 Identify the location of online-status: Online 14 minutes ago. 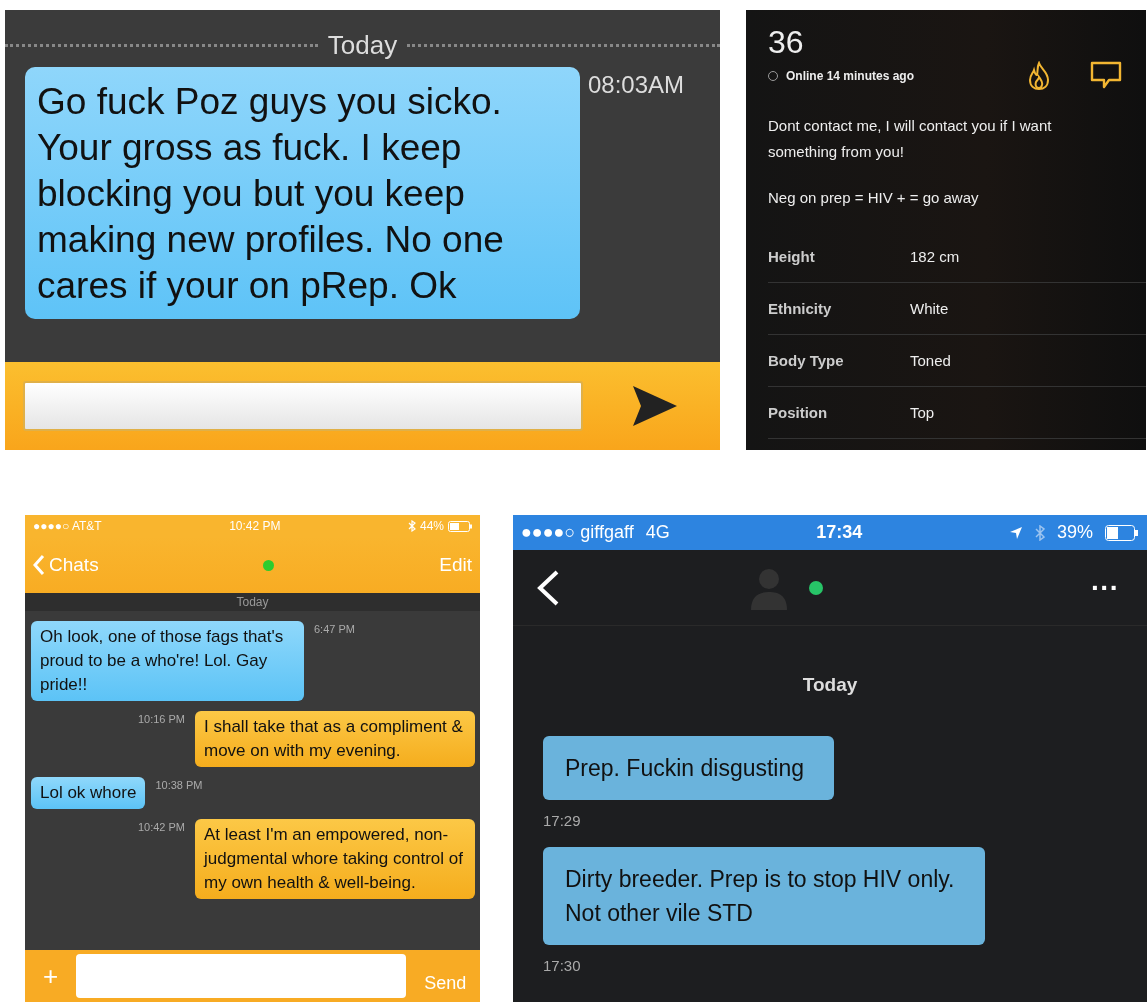
(850, 76).